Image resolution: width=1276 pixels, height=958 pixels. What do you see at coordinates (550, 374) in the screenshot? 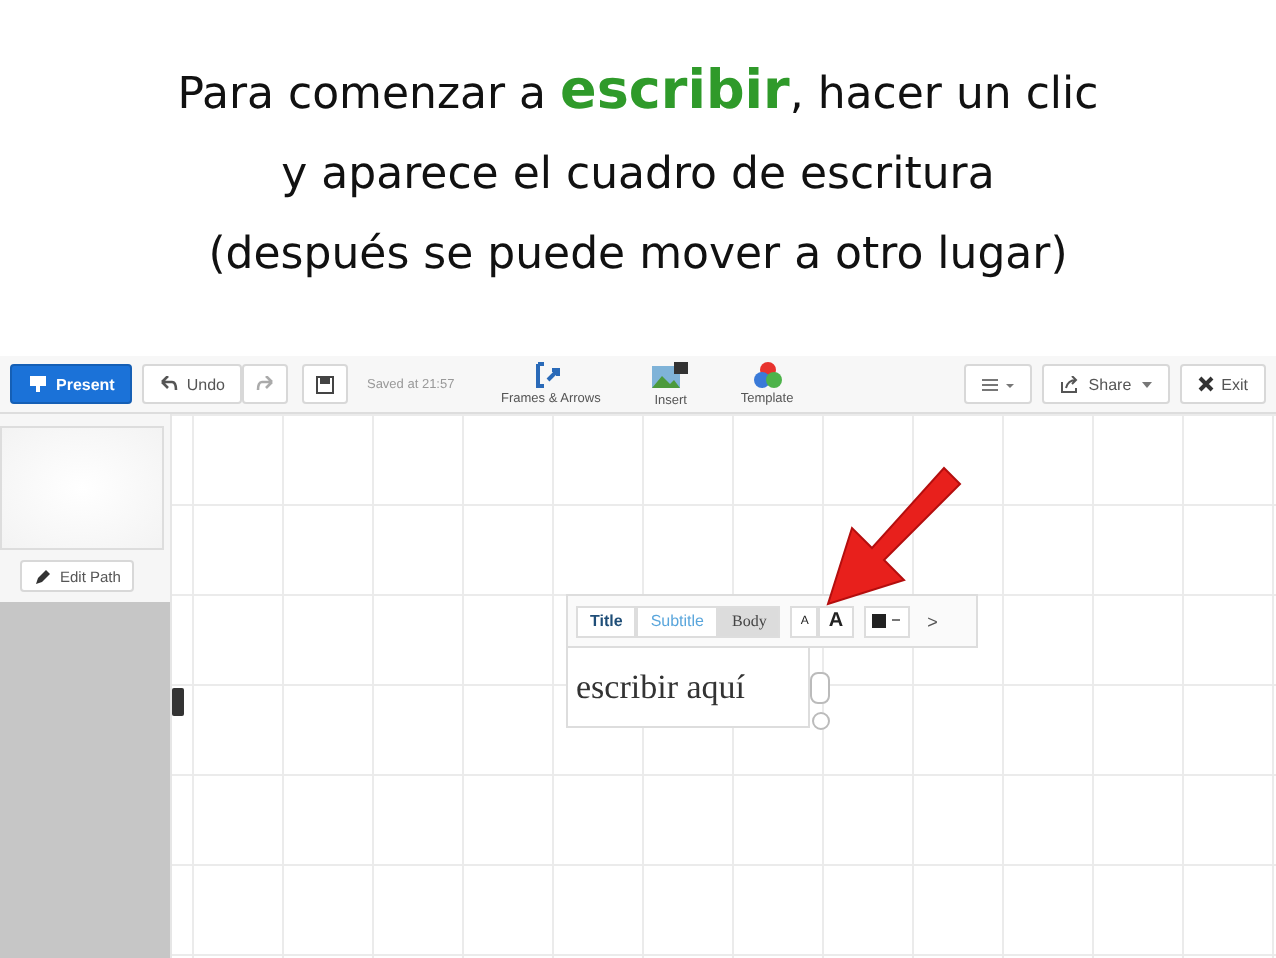
I see `frame-arrow-icon` at bounding box center [550, 374].